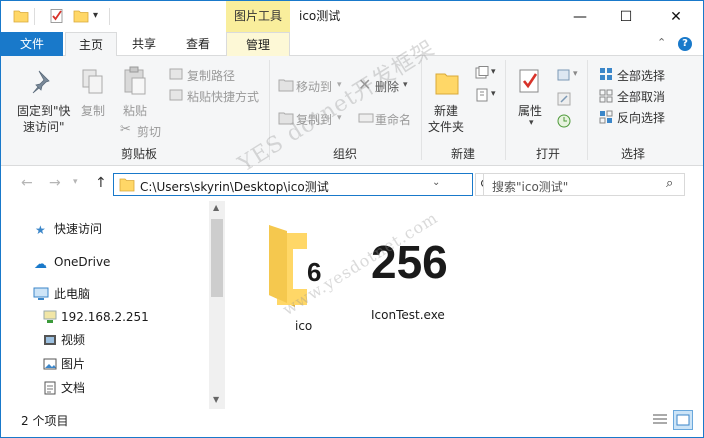 This screenshot has height=438, width=704. I want to click on tab-manage: 管理, so click(258, 44).